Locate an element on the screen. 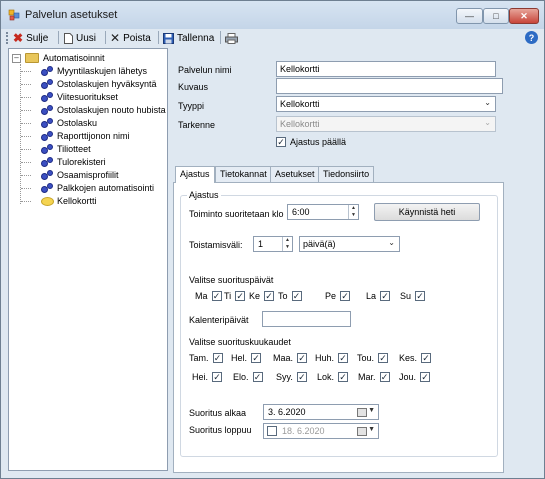 The image size is (545, 479). month-checkbox: Tam. ✓ is located at coordinates (206, 358).